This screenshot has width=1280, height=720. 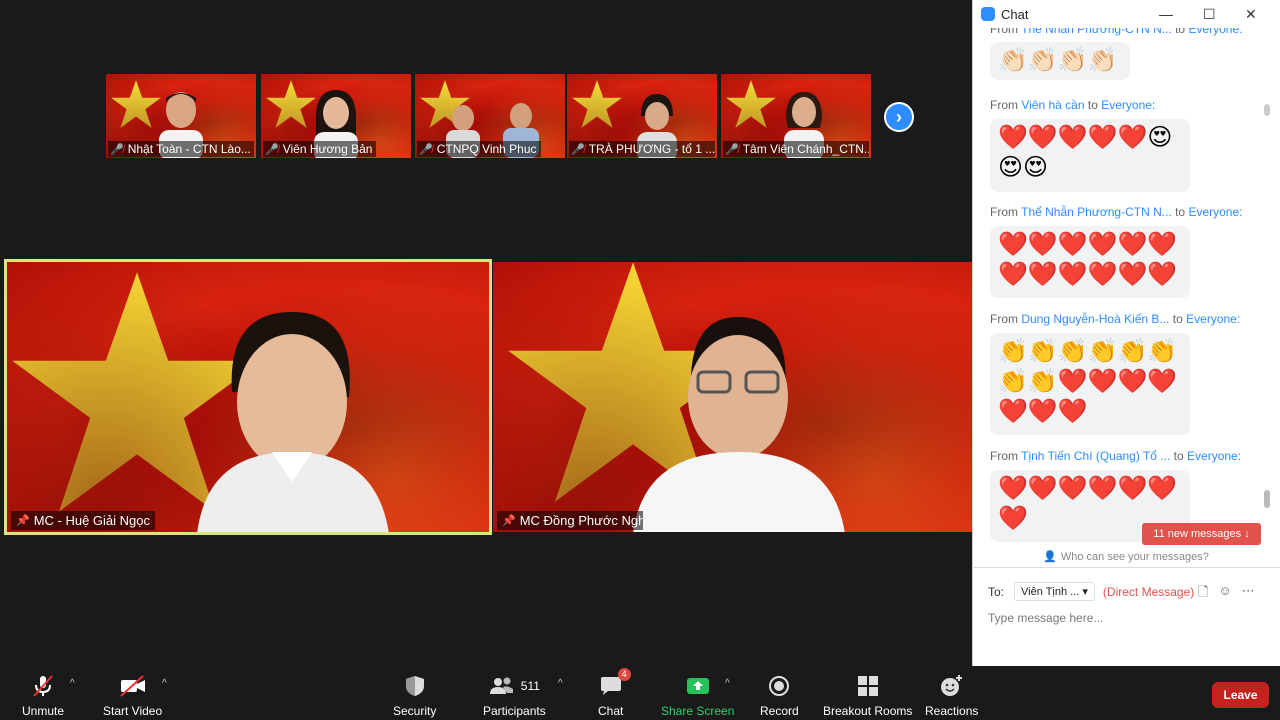 I want to click on more-icon: ⋯, so click(x=1248, y=594).